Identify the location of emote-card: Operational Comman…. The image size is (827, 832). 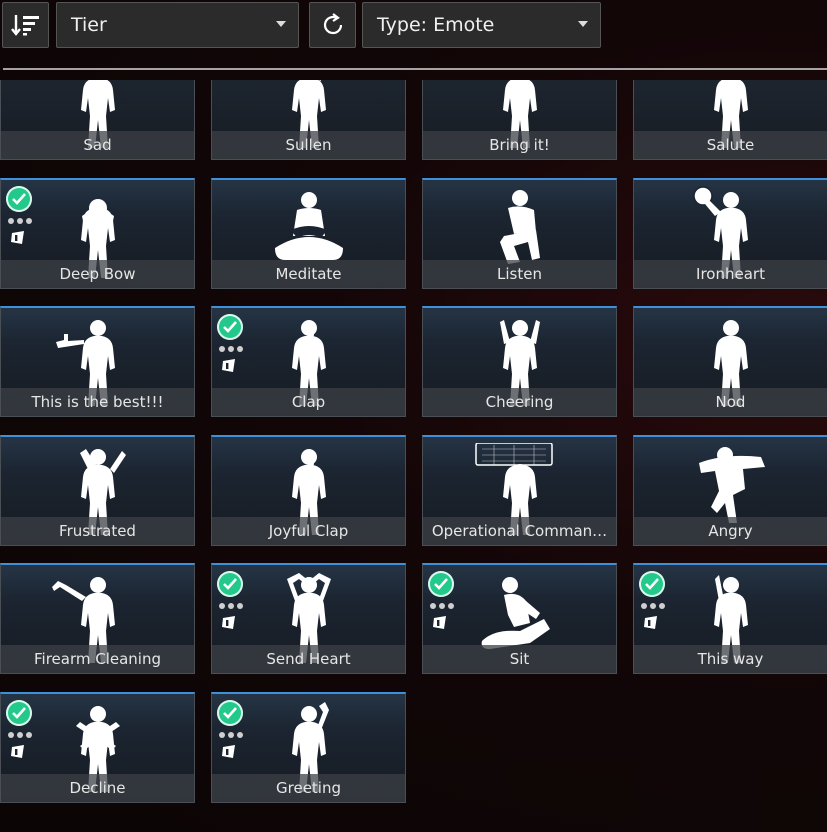
(519, 490).